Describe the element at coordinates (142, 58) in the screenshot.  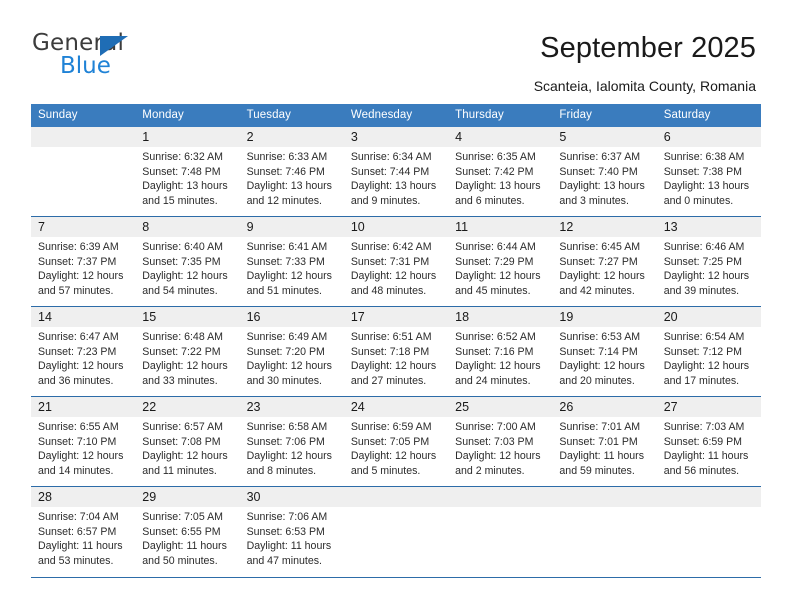
I see `general-blue-logo: General Blue` at that location.